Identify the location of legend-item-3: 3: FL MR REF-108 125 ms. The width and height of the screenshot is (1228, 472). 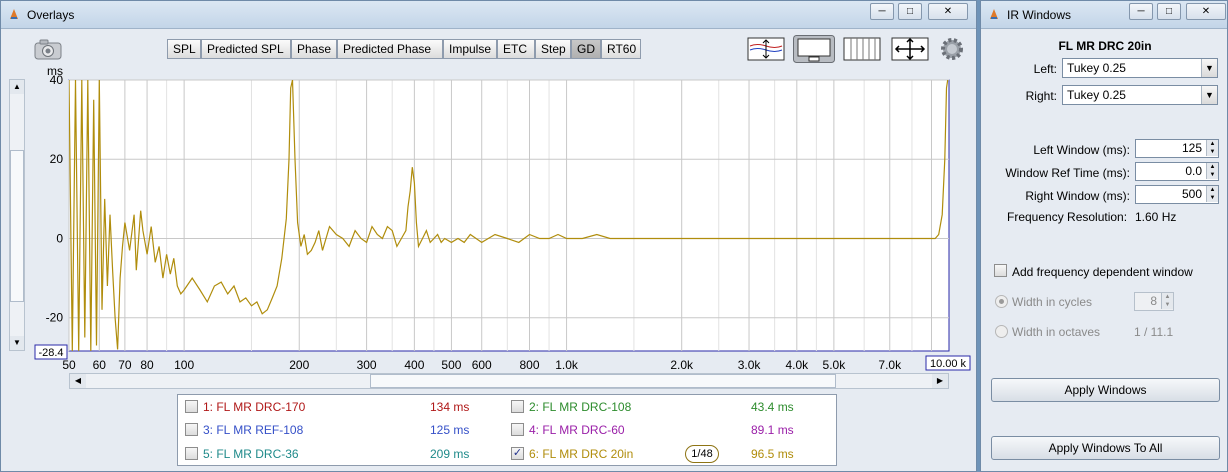
(345, 430).